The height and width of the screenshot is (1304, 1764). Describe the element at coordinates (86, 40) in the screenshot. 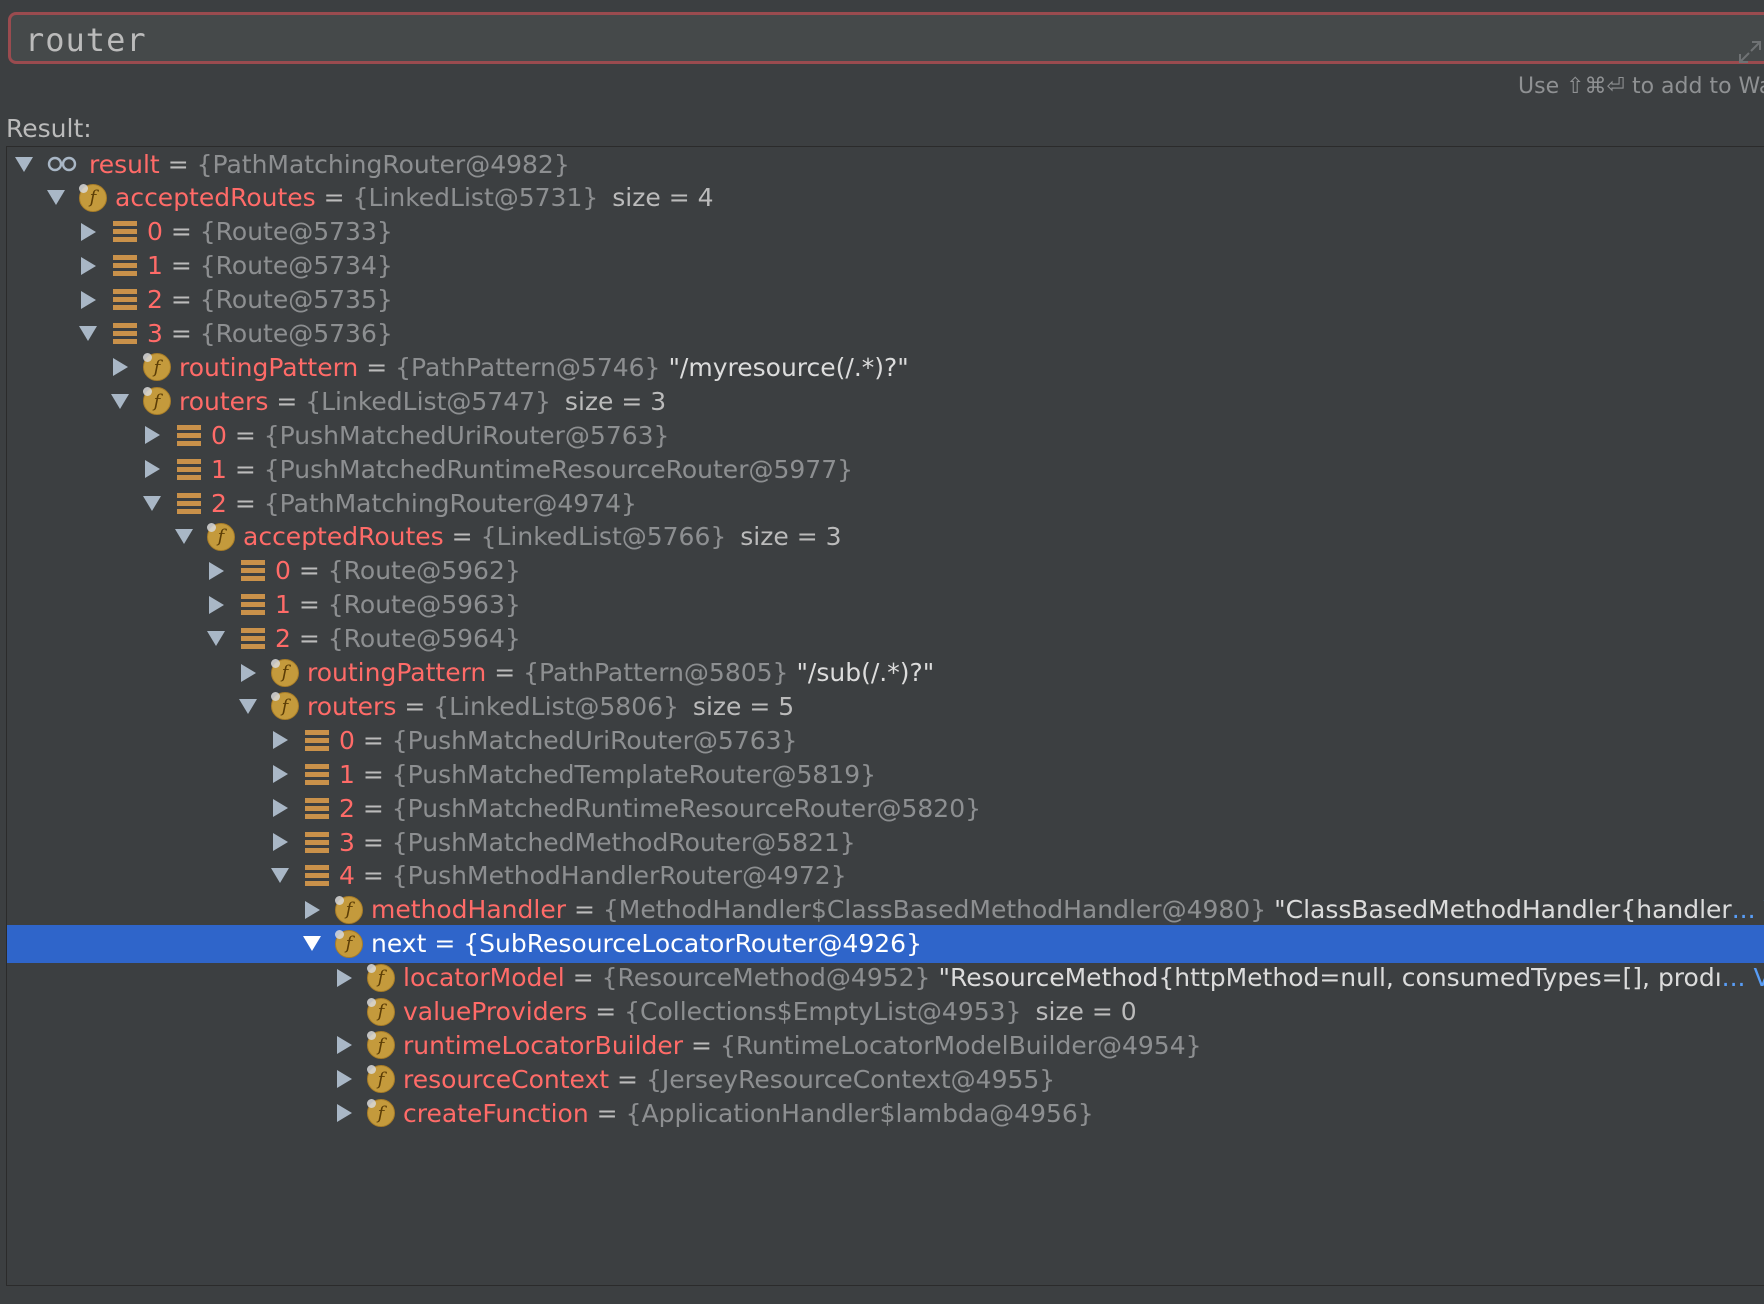

I see `expression-text: router` at that location.